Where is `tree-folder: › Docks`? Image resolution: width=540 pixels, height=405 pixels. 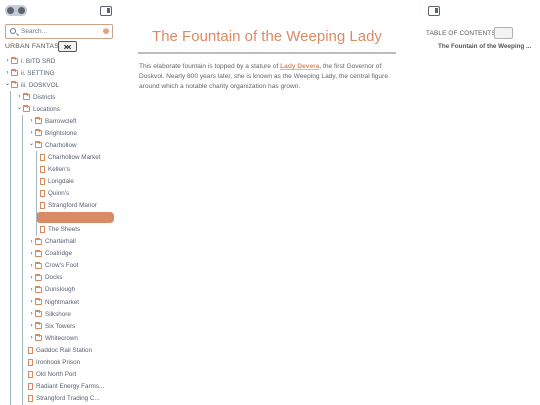
tree-folder: › Docks is located at coordinates (45, 278).